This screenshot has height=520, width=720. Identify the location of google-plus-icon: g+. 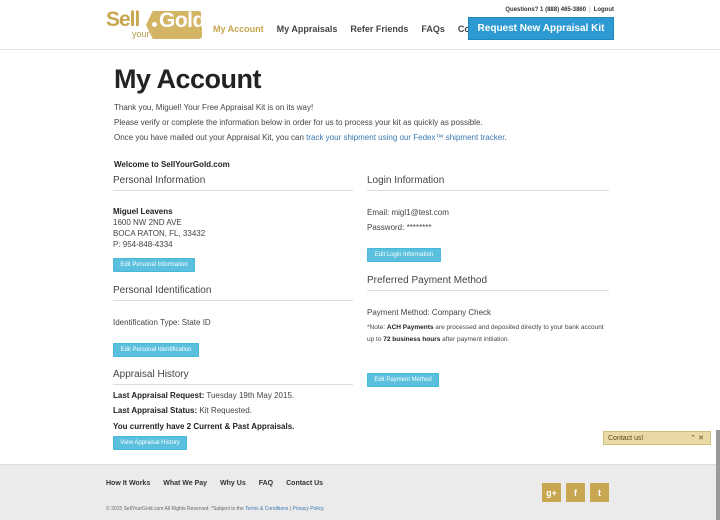
(551, 492).